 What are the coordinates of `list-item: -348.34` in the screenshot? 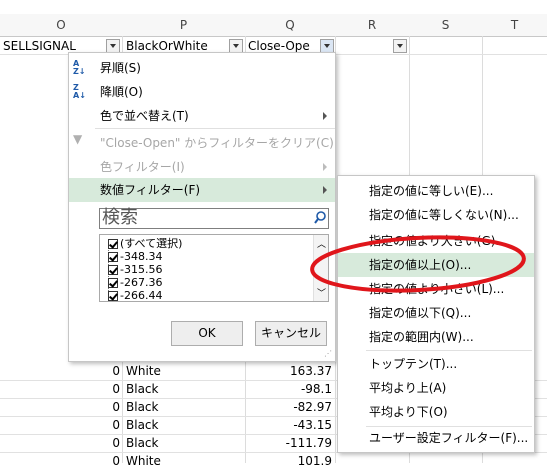 It's located at (135, 257).